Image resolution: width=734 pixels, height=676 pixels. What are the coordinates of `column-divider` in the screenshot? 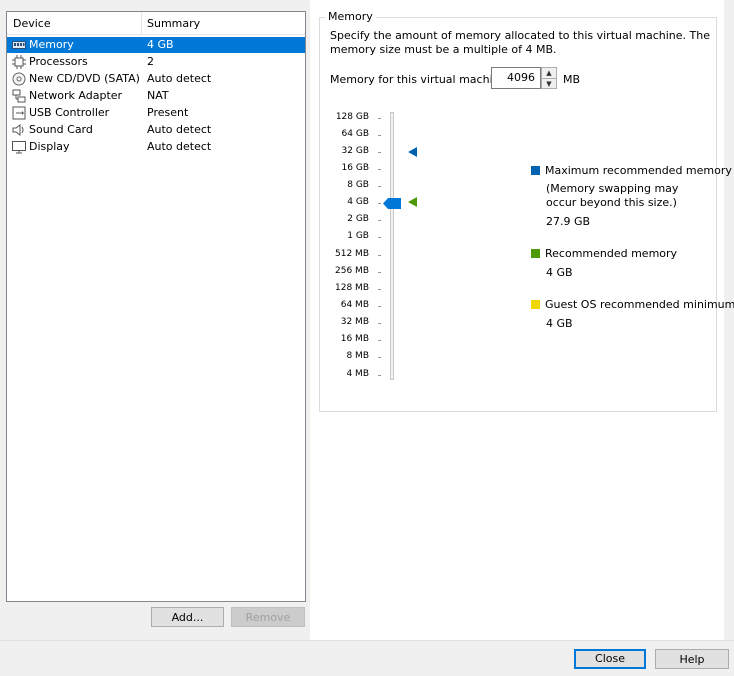 It's located at (141, 23).